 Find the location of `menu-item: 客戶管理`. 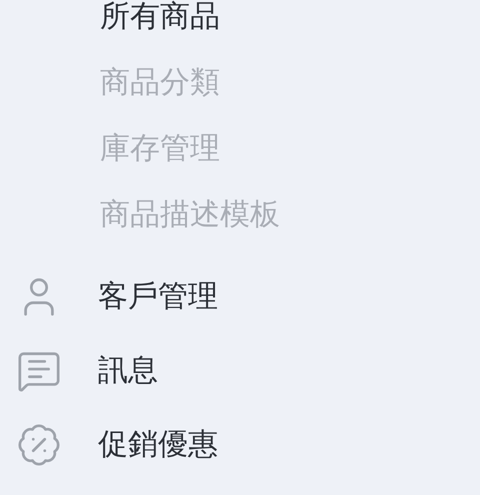

menu-item: 客戶管理 is located at coordinates (158, 297).